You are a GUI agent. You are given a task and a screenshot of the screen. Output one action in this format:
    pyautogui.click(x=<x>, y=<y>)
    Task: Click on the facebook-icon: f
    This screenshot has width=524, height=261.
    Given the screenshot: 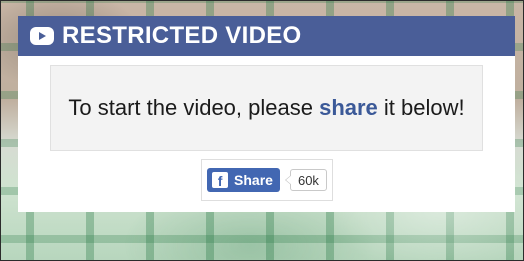 What is the action you would take?
    pyautogui.click(x=220, y=180)
    